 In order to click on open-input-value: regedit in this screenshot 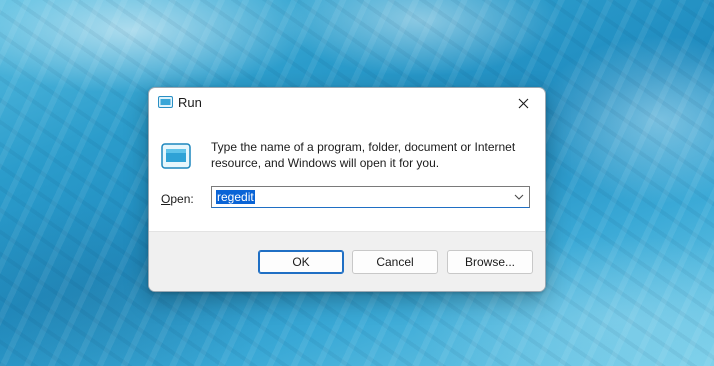, I will do `click(235, 197)`.